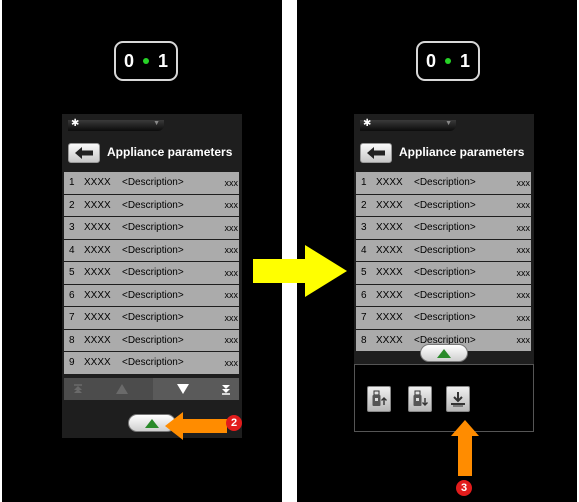 This screenshot has width=579, height=502. What do you see at coordinates (464, 488) in the screenshot?
I see `step-badge-3: 3` at bounding box center [464, 488].